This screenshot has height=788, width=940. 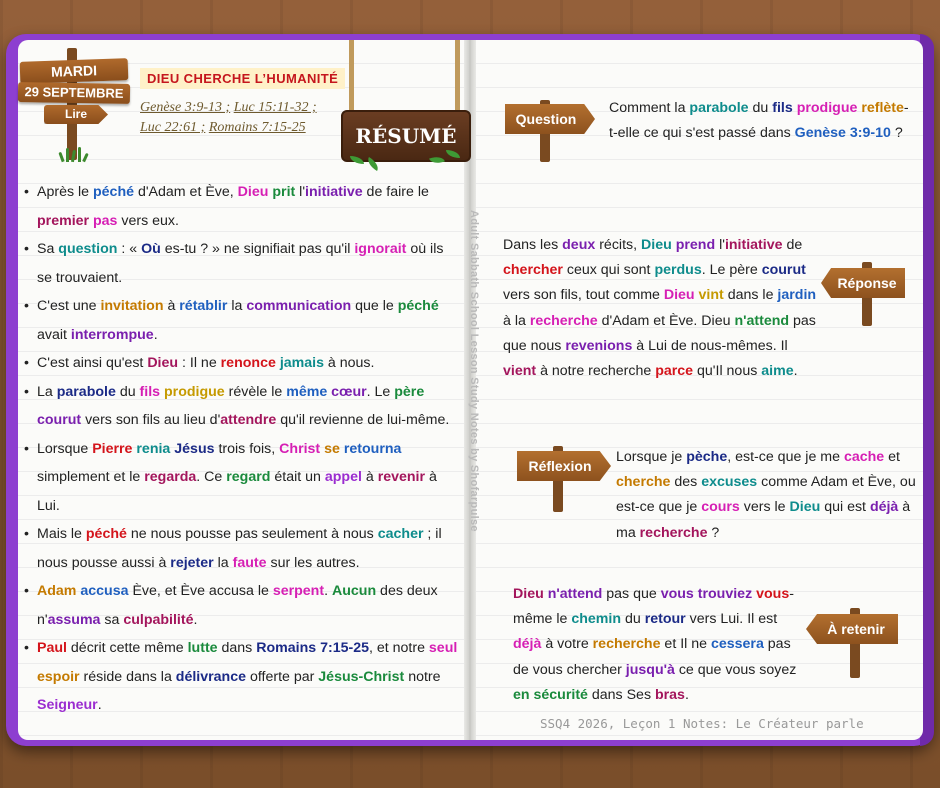 I want to click on highlighted-word: premier, so click(x=63, y=220).